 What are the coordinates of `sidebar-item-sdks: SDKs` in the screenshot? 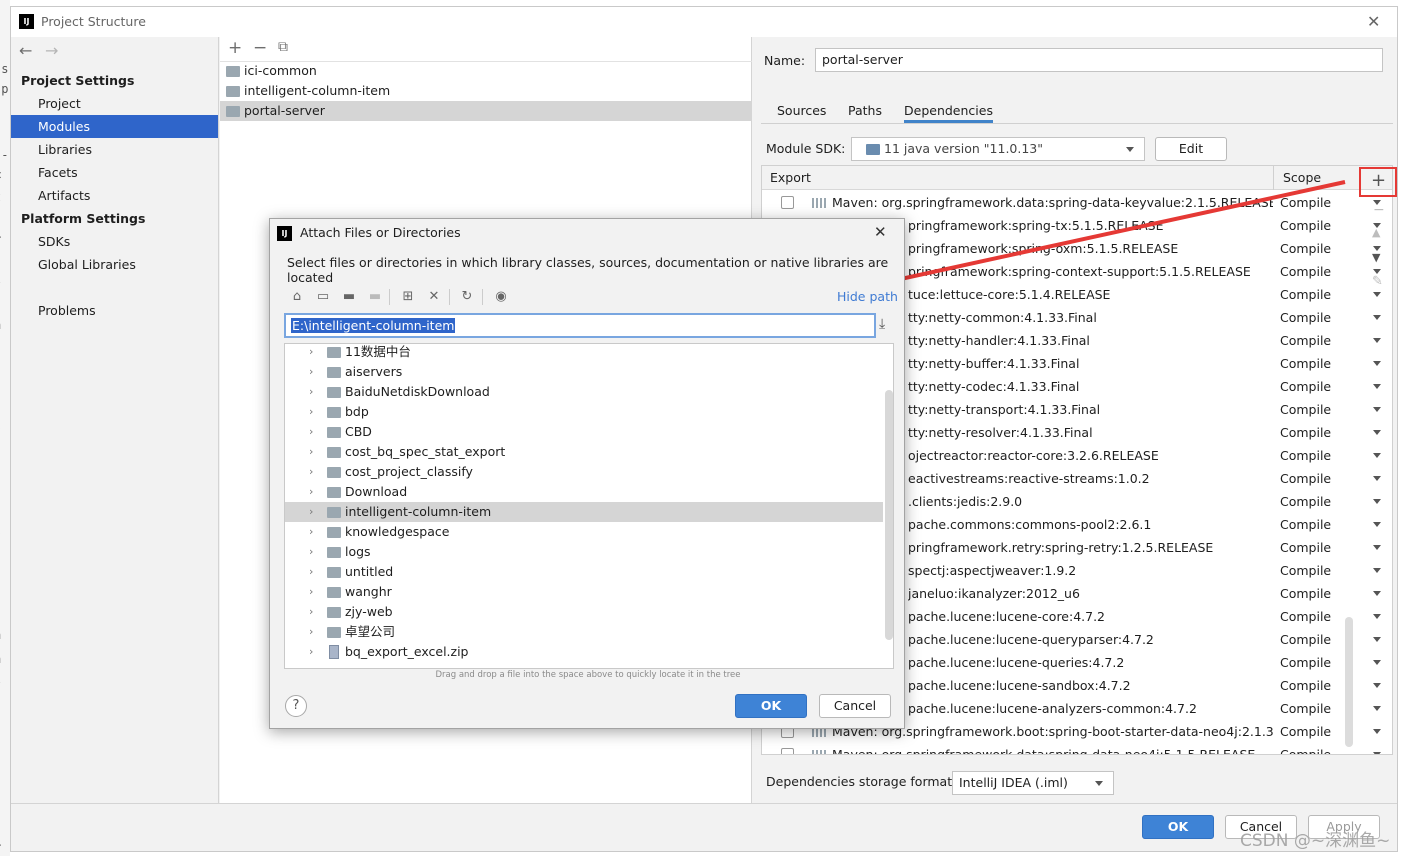 It's located at (114, 241).